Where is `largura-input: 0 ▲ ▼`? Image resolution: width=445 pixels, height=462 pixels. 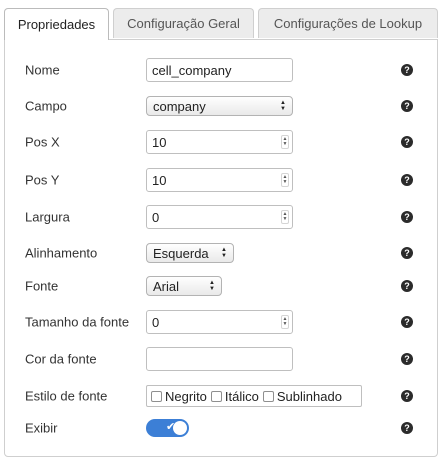 largura-input: 0 ▲ ▼ is located at coordinates (219, 217).